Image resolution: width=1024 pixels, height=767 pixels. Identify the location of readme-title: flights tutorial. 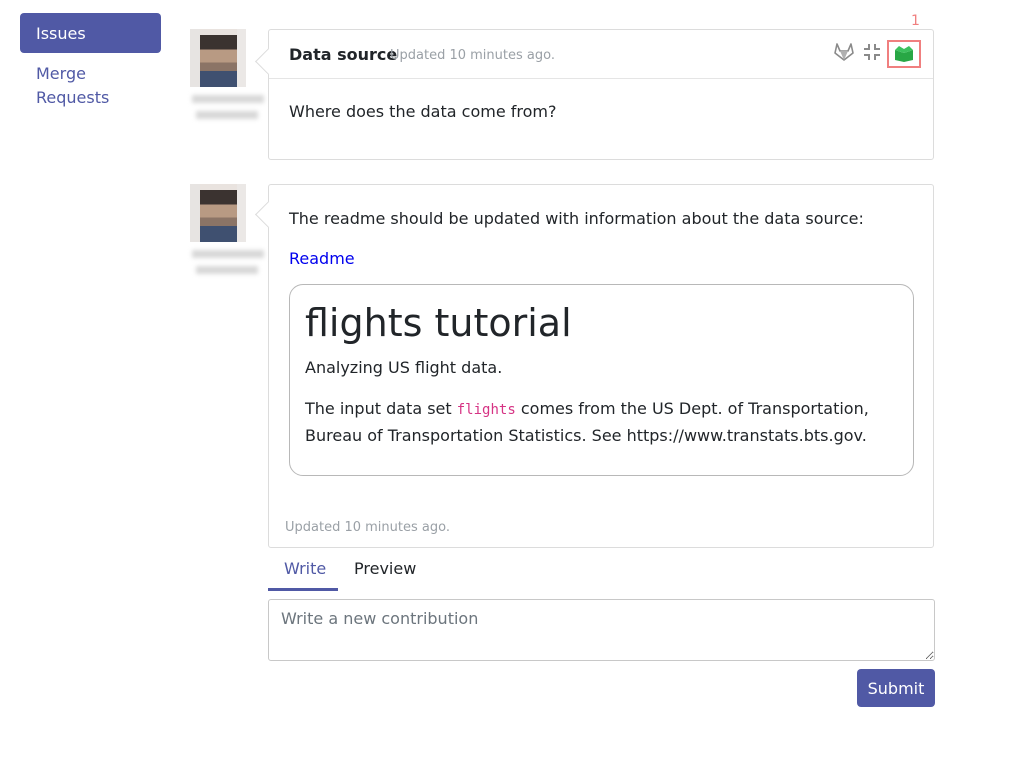
(438, 323).